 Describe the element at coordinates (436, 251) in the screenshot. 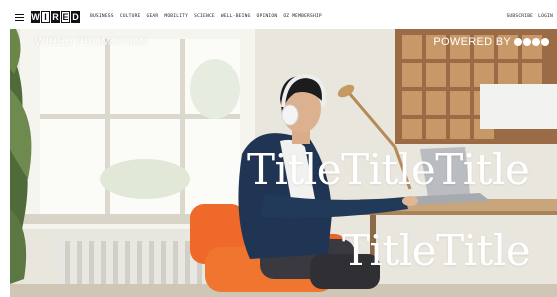

I see `hero-title-line-2: TitleTitle` at that location.